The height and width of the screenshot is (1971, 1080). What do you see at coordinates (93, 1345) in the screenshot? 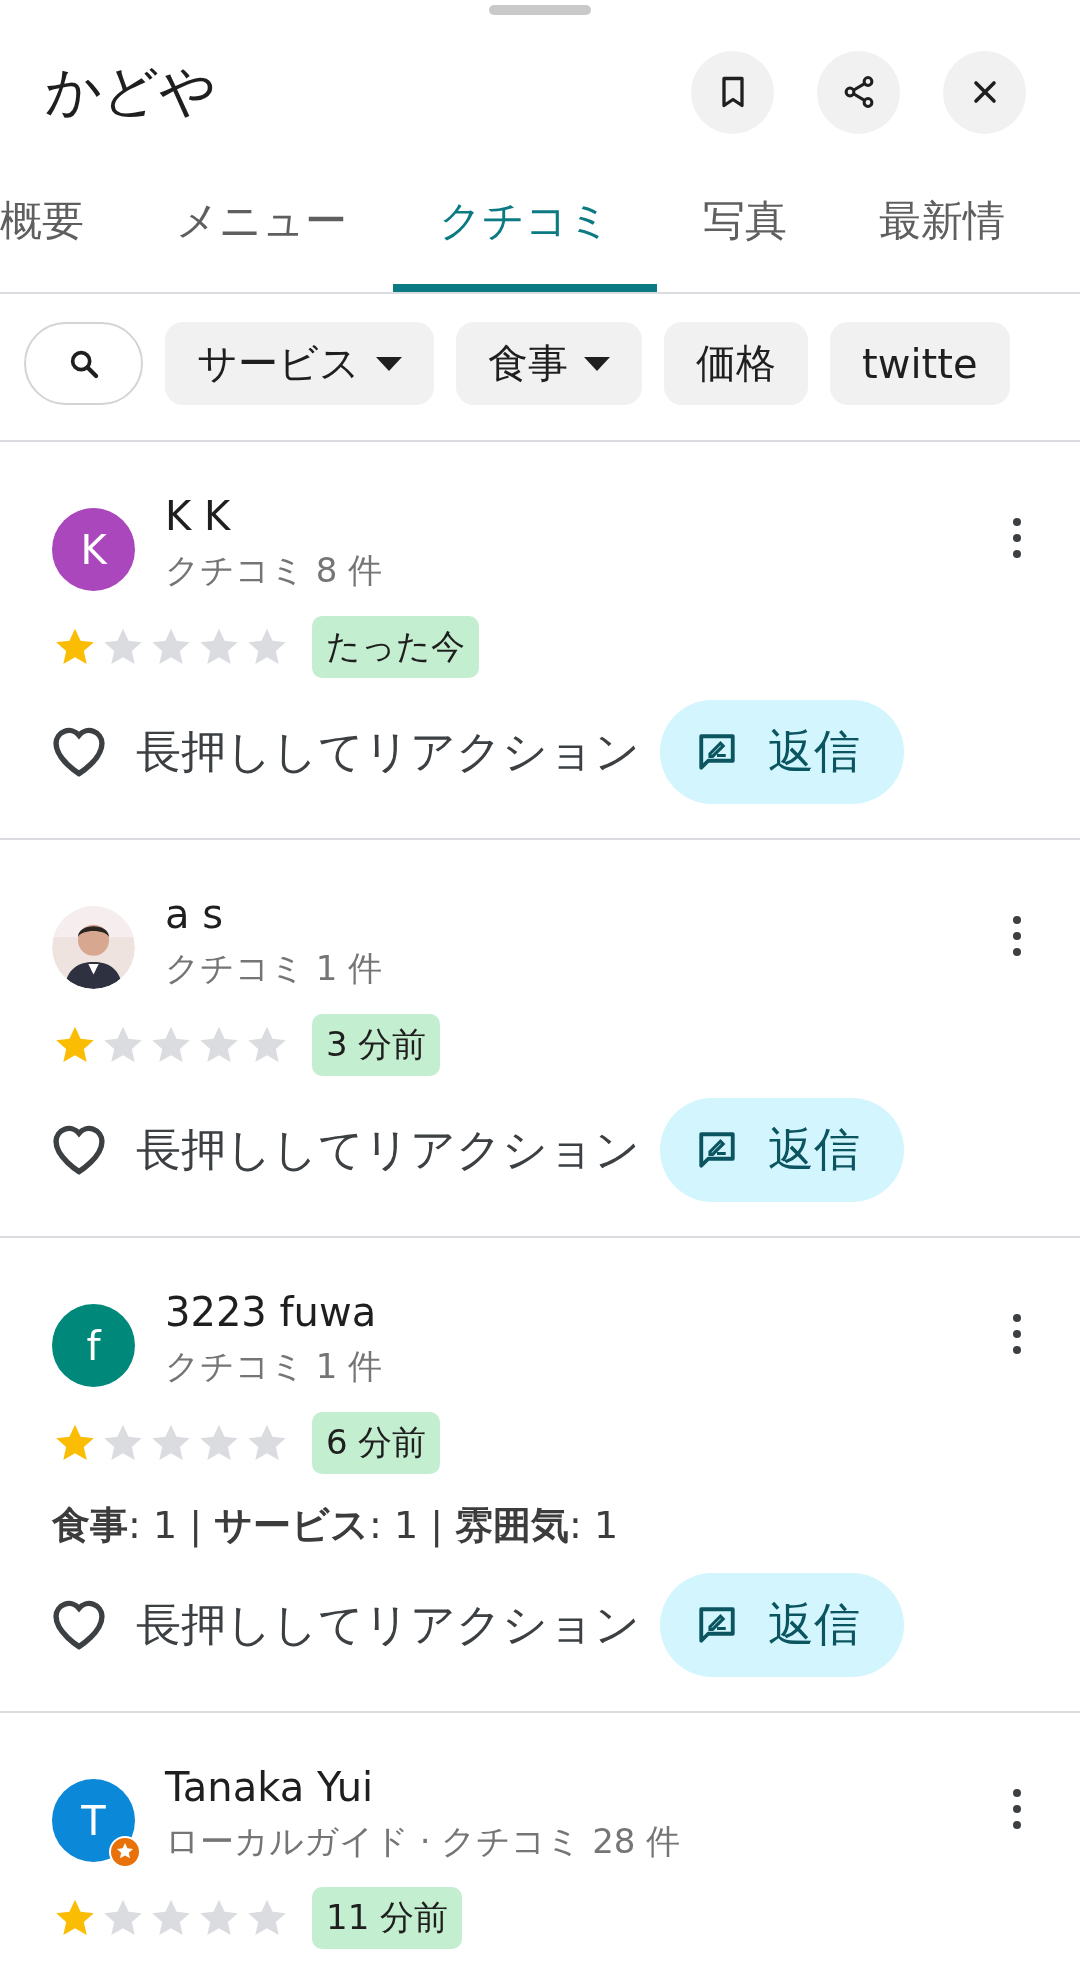
I see `avatar: f` at bounding box center [93, 1345].